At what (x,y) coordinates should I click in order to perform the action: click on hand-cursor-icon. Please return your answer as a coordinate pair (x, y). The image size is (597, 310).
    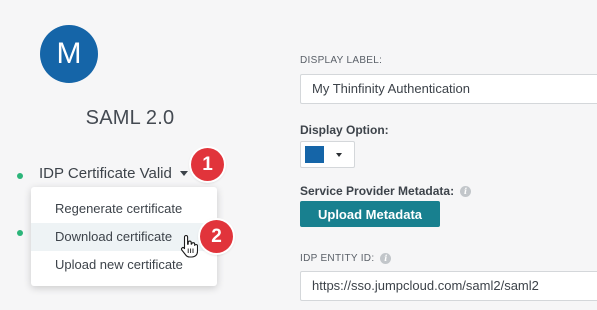
    Looking at the image, I should click on (189, 246).